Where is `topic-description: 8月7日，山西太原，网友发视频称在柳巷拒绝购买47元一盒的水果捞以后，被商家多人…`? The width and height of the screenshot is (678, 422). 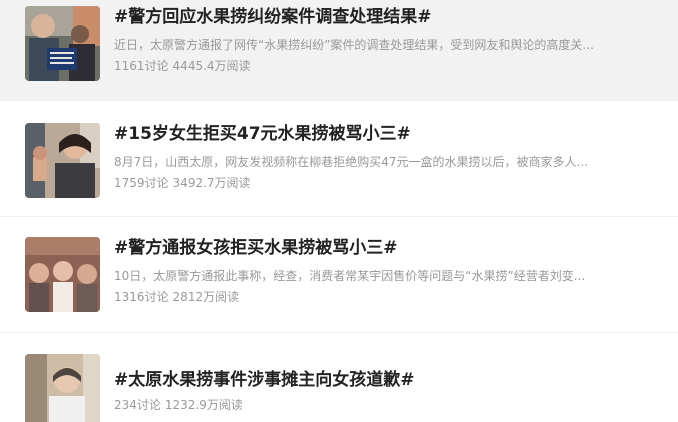
topic-description: 8月7日，山西太原，网友发视频称在柳巷拒绝购买47元一盒的水果捞以后，被商家多人… is located at coordinates (351, 162).